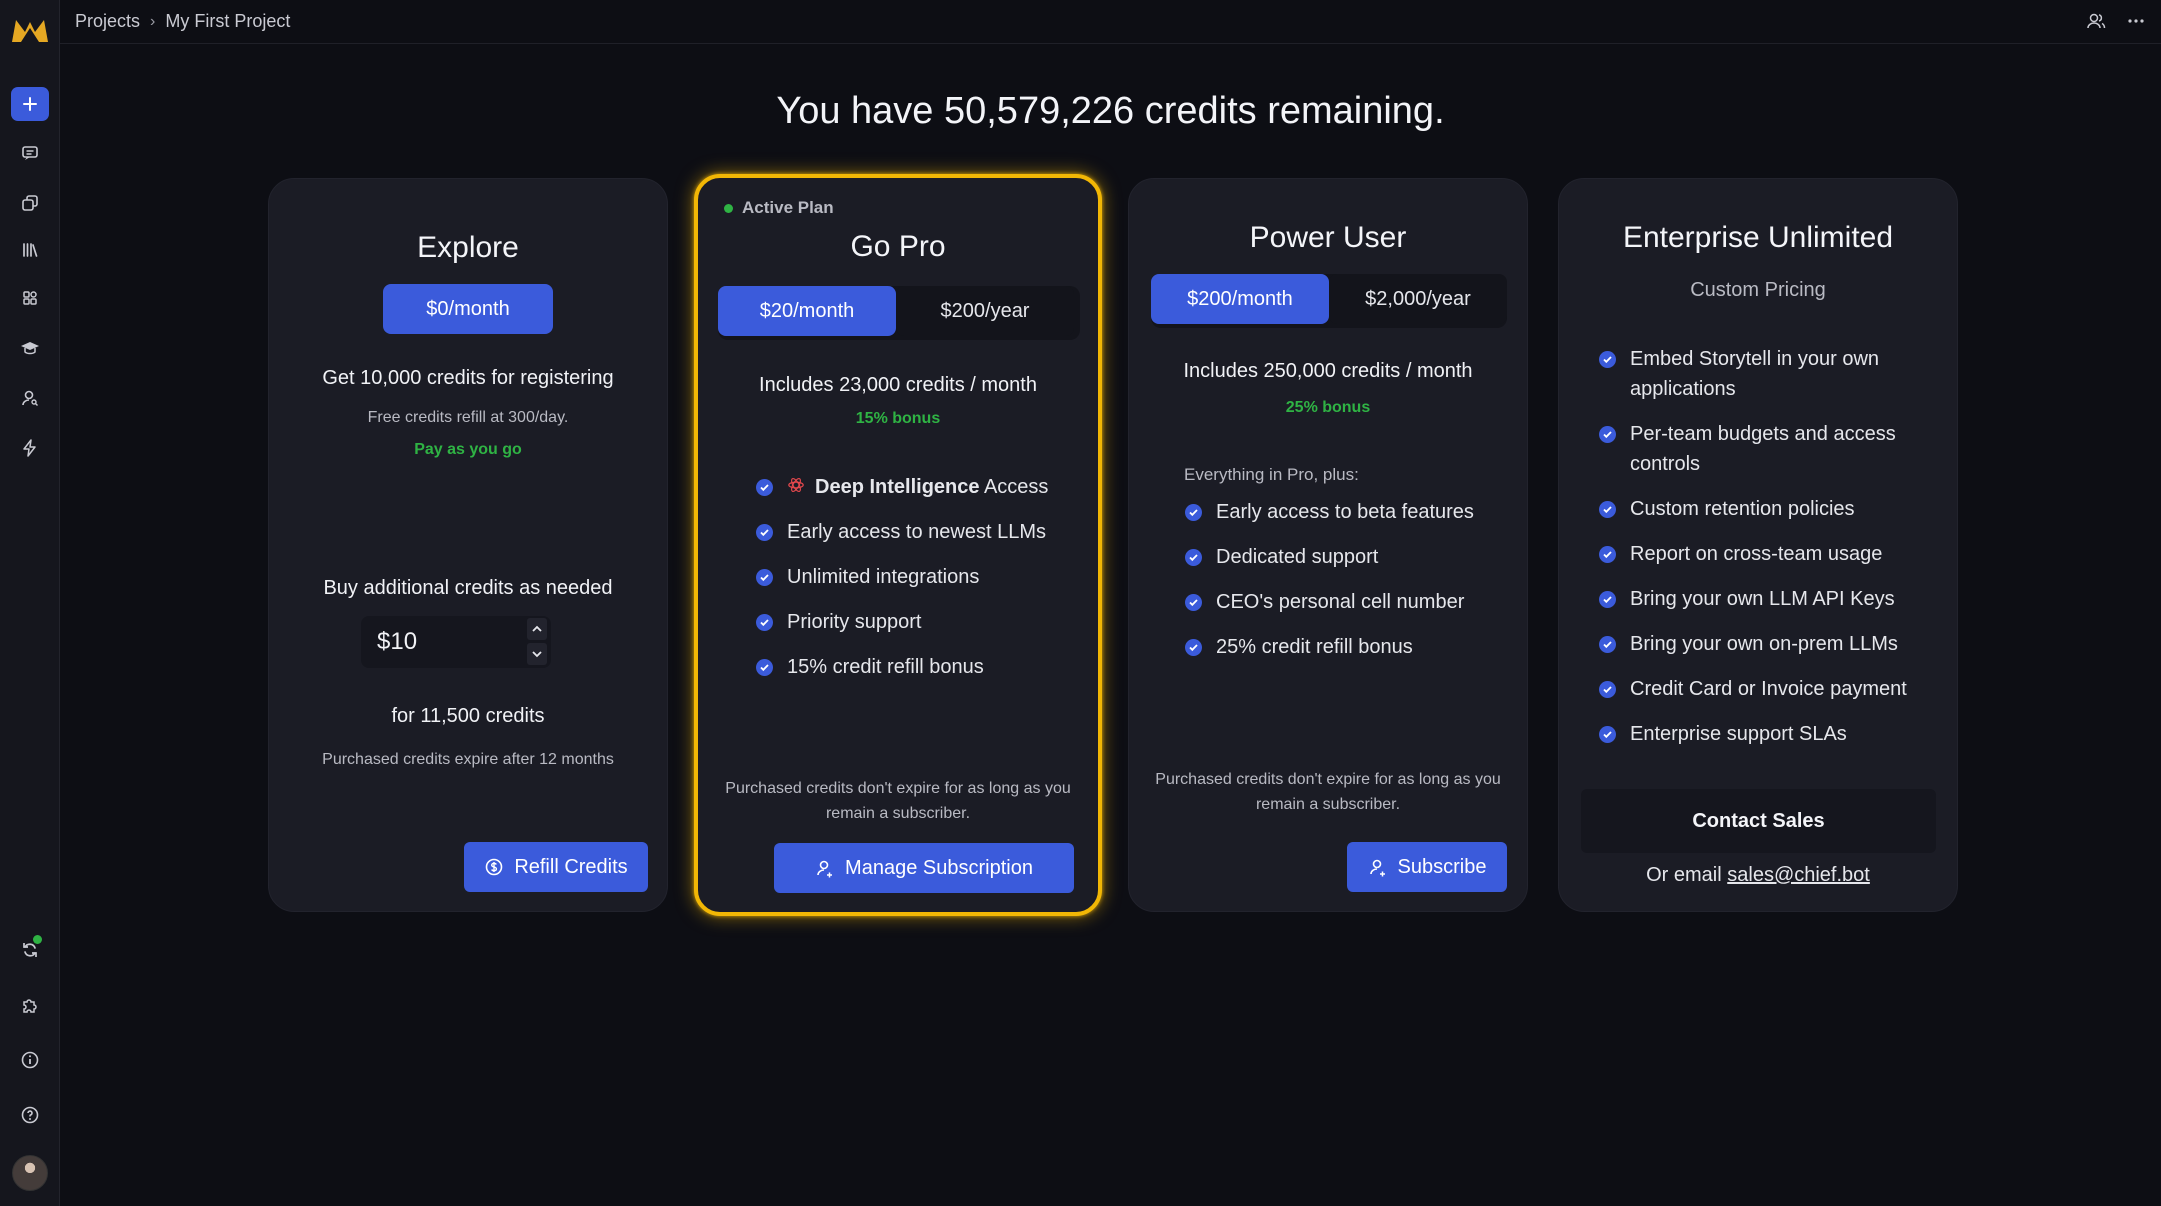 The image size is (2161, 1206). I want to click on feature-text: Per-team budgets and access controls, so click(1763, 449).